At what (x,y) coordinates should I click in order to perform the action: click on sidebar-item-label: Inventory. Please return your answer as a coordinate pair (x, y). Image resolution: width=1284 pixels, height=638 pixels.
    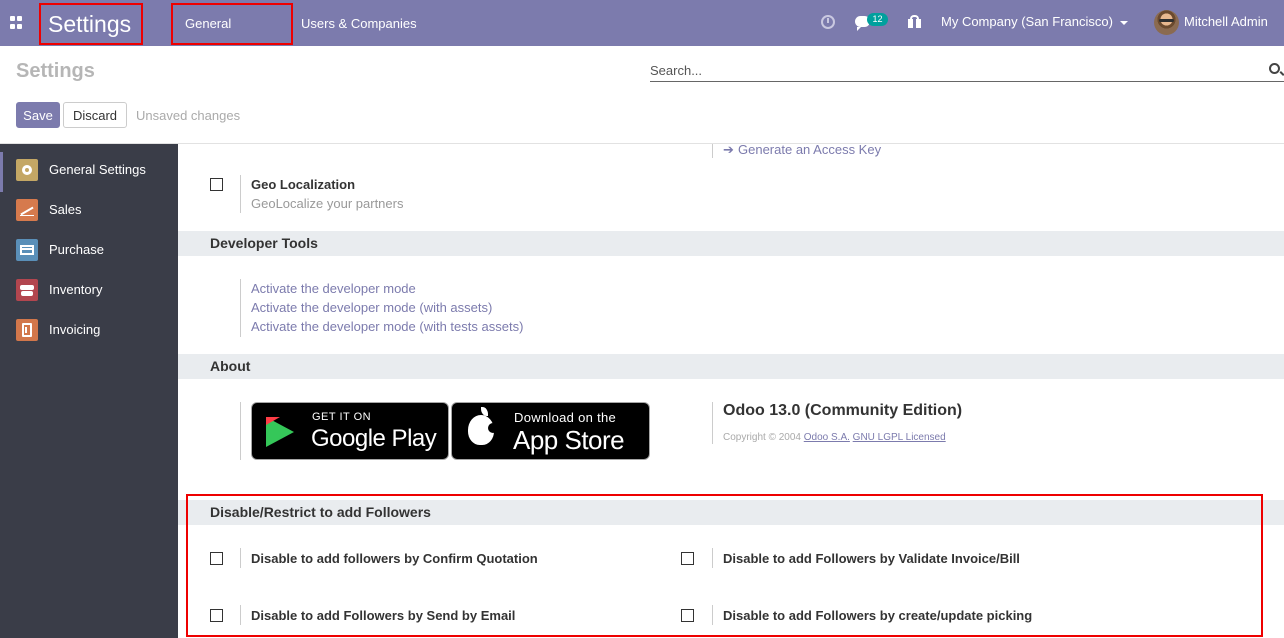
    Looking at the image, I should click on (76, 289).